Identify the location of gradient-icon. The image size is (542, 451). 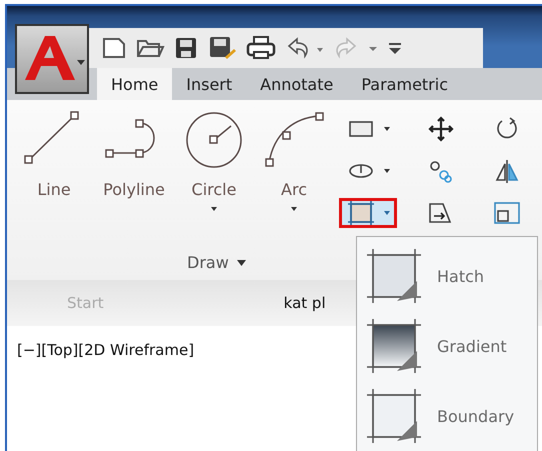
(394, 346).